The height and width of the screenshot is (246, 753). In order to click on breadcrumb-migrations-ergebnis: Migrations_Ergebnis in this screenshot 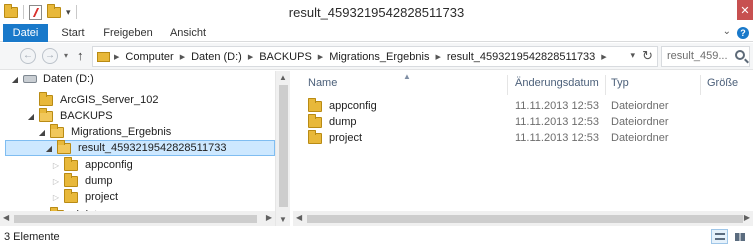, I will do `click(379, 57)`.